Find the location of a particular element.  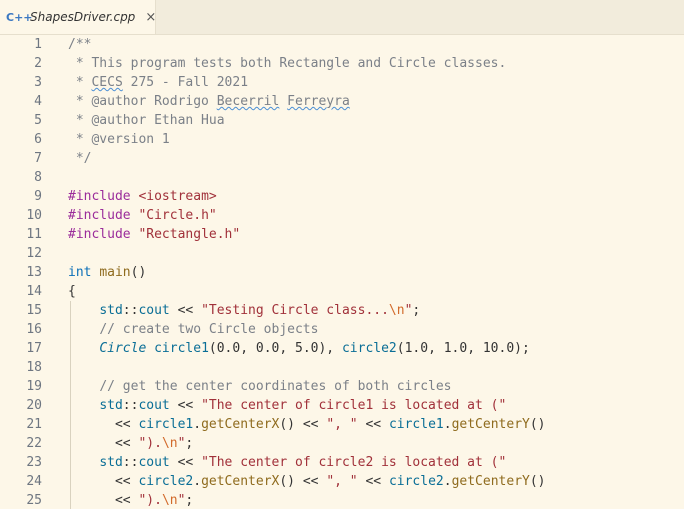

close-icon: × is located at coordinates (150, 17).